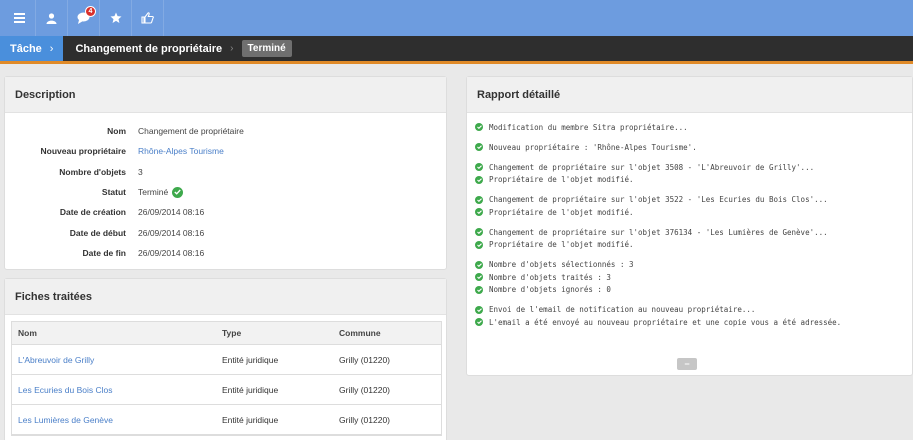  What do you see at coordinates (550, 277) in the screenshot?
I see `log-text: Nombre d'objets traités : 3` at bounding box center [550, 277].